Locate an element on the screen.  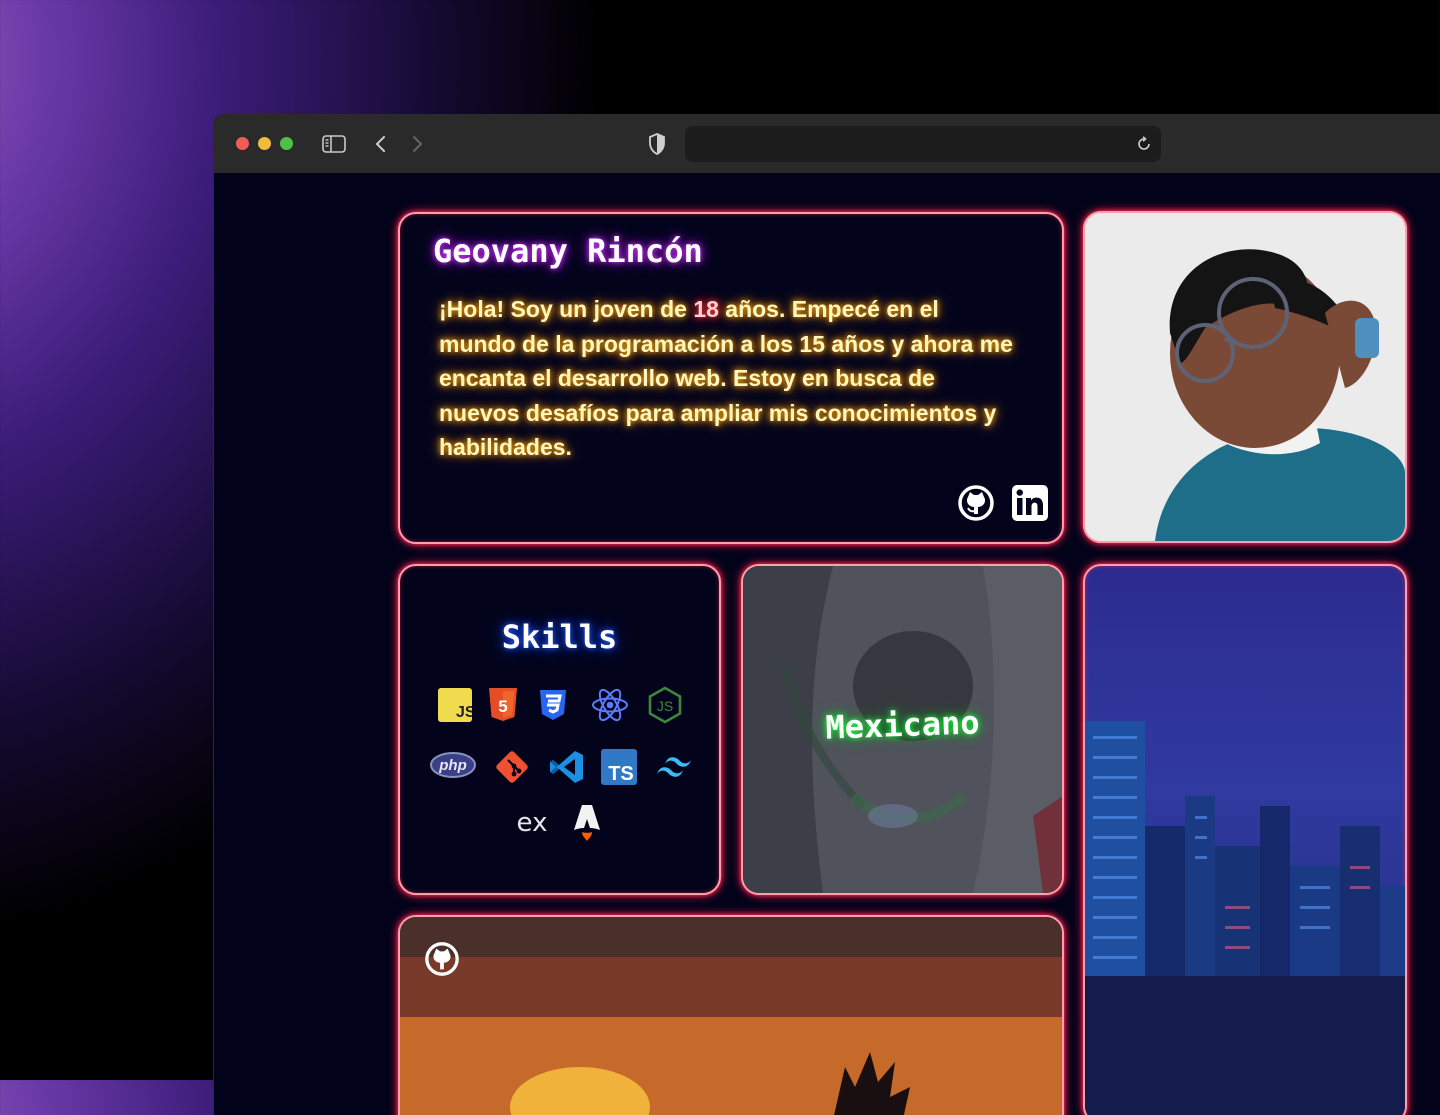
svg-text: ex is located at coordinates (532, 823).